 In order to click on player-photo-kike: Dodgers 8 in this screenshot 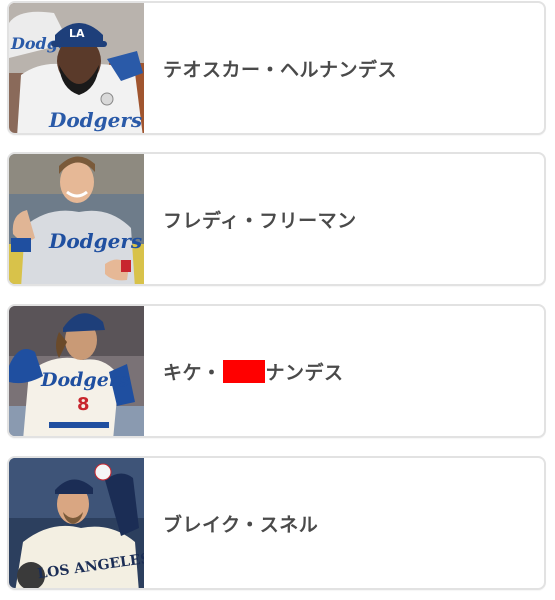, I will do `click(76, 371)`.